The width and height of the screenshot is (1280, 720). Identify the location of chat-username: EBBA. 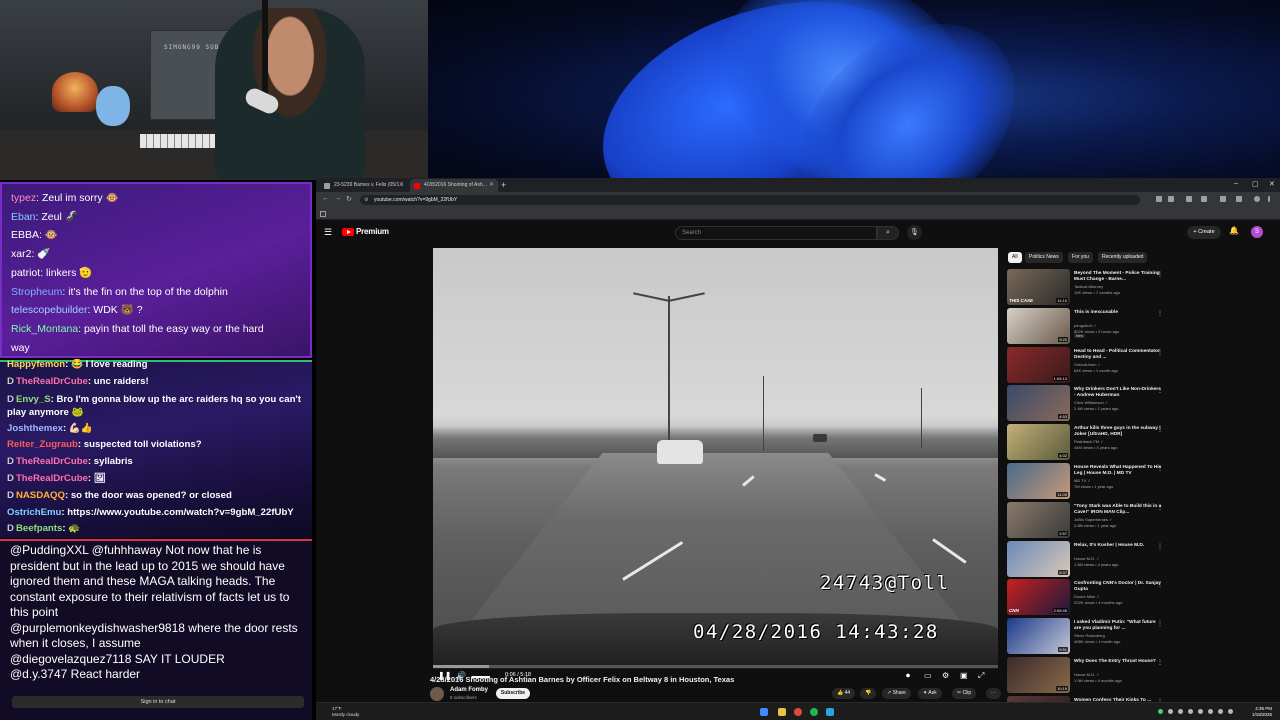
(25, 235).